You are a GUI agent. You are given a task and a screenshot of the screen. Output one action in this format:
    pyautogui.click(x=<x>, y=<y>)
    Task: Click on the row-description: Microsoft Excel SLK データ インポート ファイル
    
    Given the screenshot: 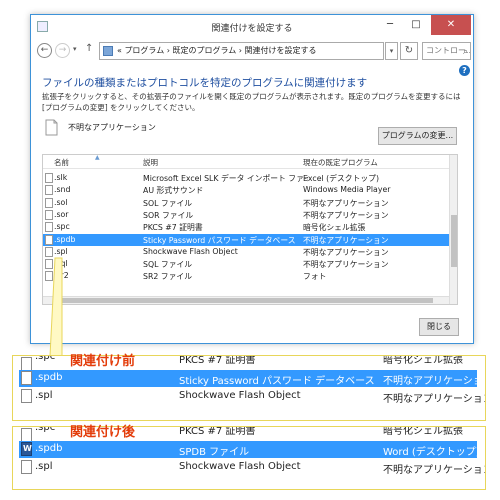 What is the action you would take?
    pyautogui.click(x=225, y=178)
    